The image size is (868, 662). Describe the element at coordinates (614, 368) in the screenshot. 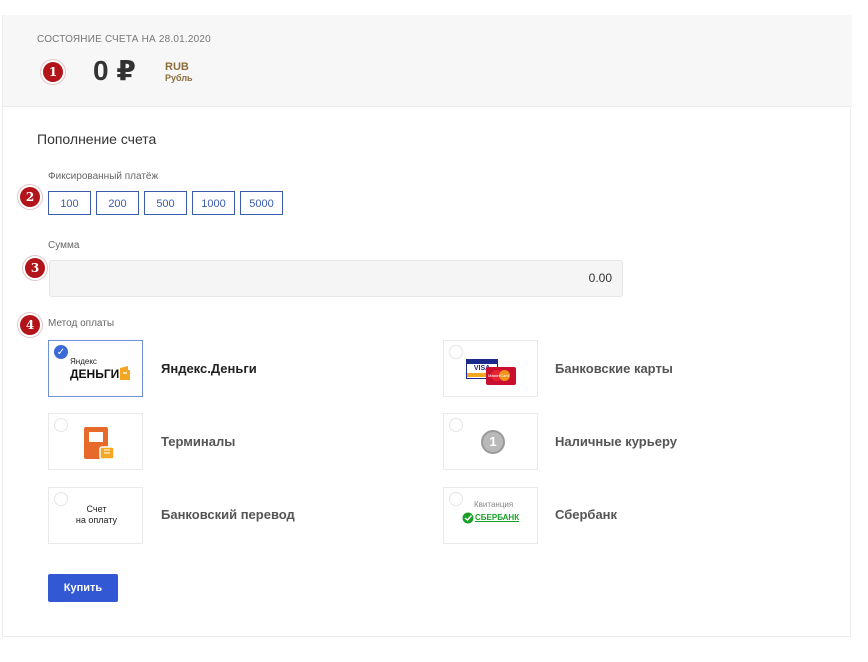

I see `method-label-bank-cards: Банковские карты` at that location.